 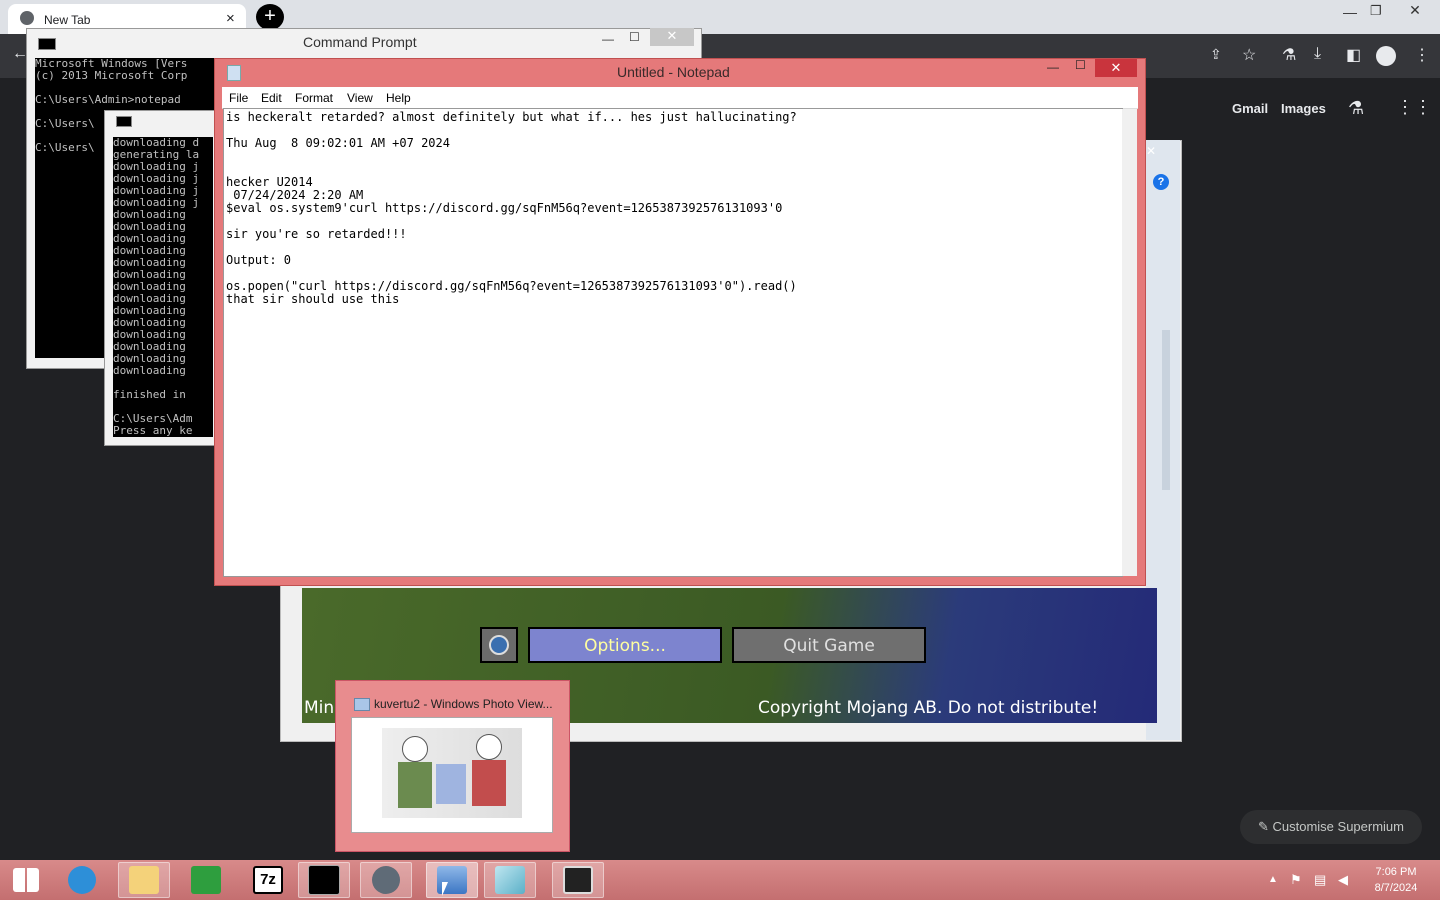 I want to click on volume-icon: ◀, so click(x=1343, y=880).